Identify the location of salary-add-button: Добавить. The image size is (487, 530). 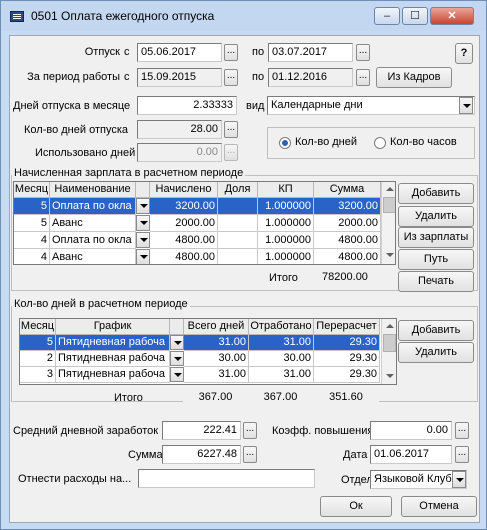
(436, 193).